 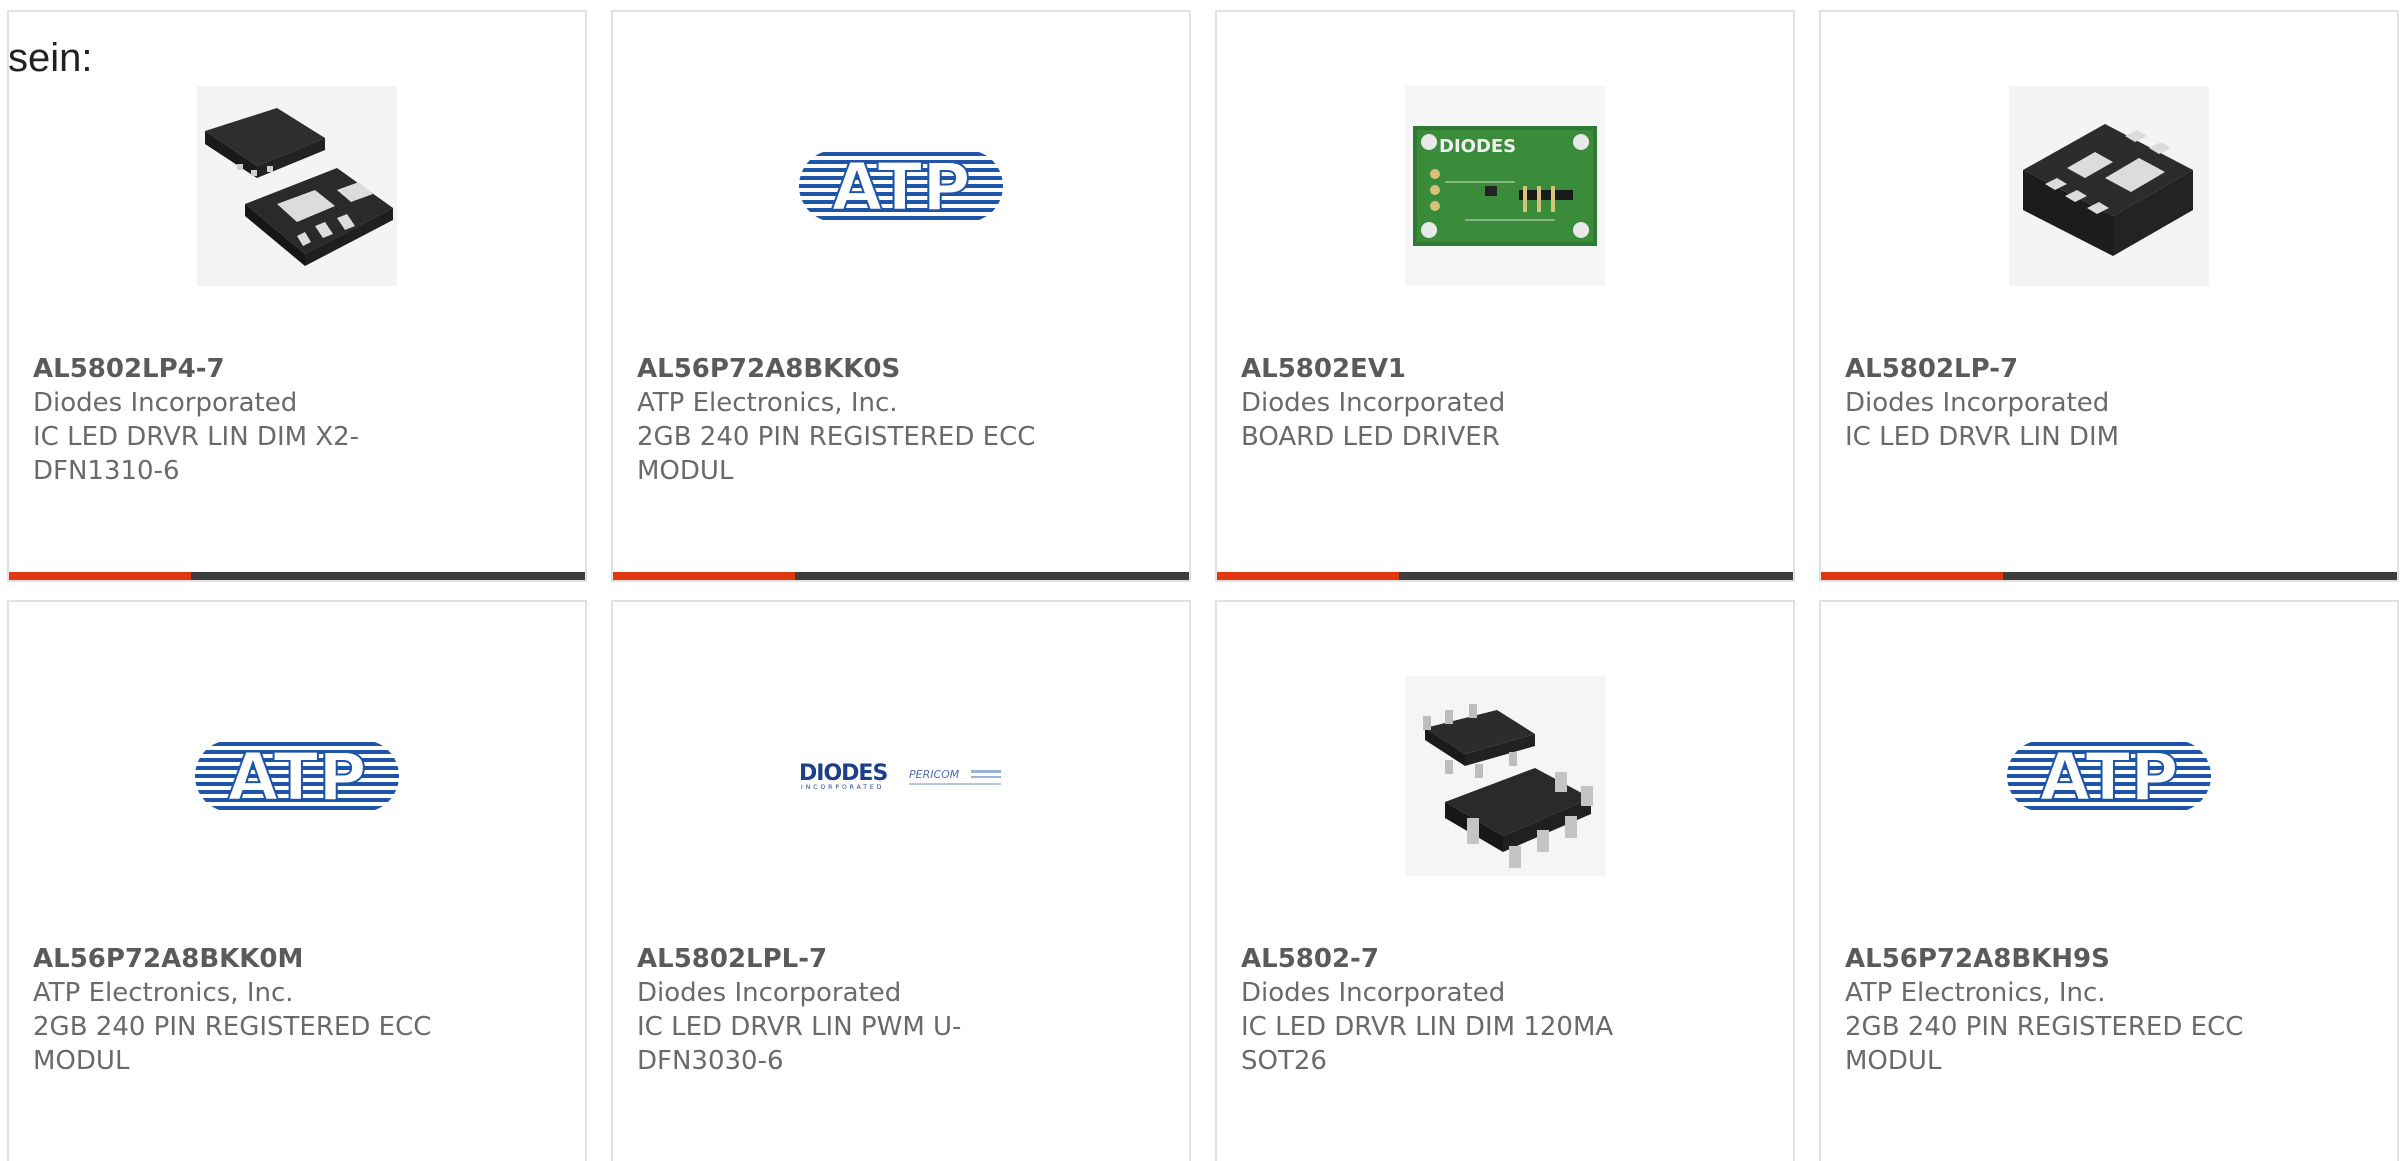 I want to click on chip-dfn-icon, so click(x=2109, y=186).